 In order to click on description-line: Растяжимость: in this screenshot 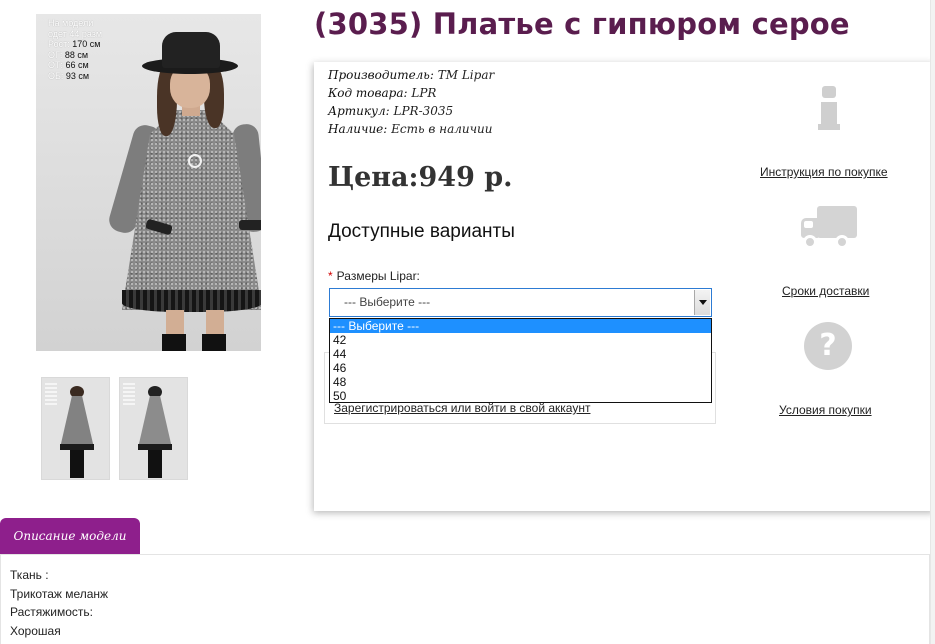, I will do `click(52, 612)`.